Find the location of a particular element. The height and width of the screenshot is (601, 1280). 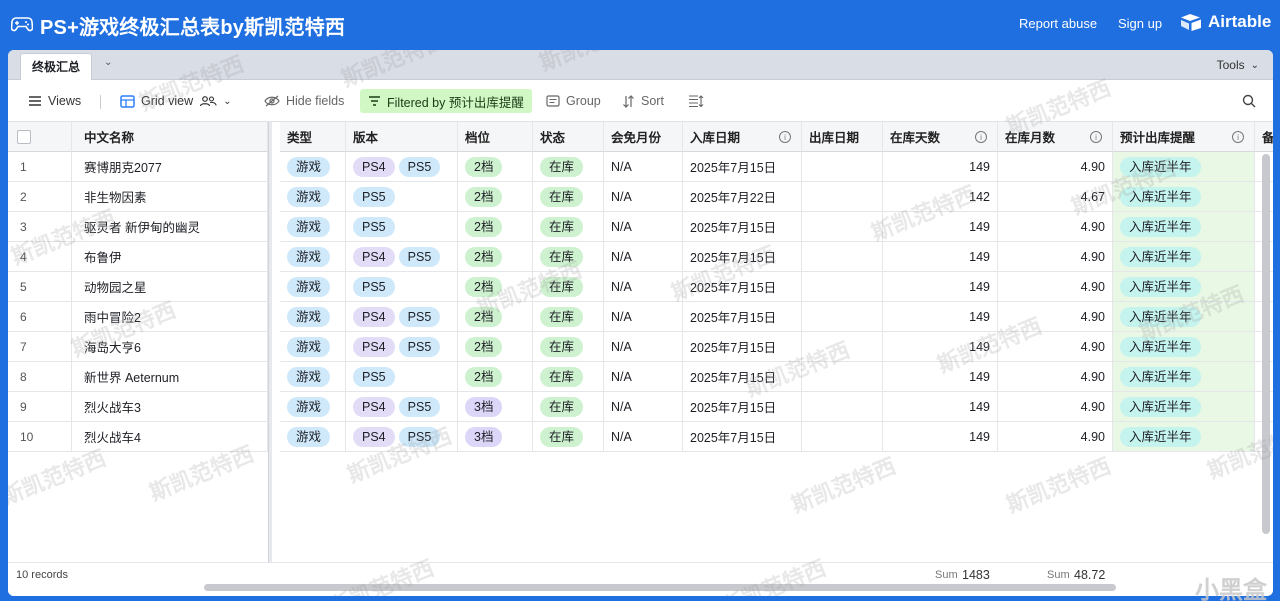

sign-up-link: Sign up is located at coordinates (1140, 23).